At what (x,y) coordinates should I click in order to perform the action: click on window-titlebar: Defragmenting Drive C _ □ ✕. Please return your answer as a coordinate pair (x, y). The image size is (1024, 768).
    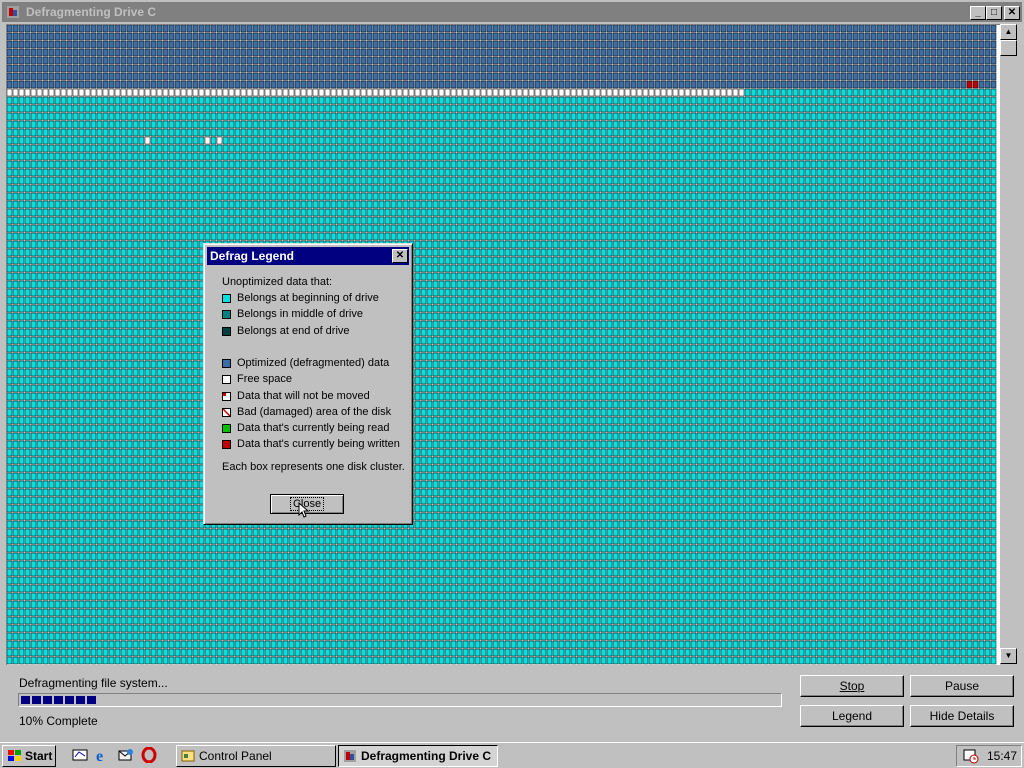
    Looking at the image, I should click on (512, 12).